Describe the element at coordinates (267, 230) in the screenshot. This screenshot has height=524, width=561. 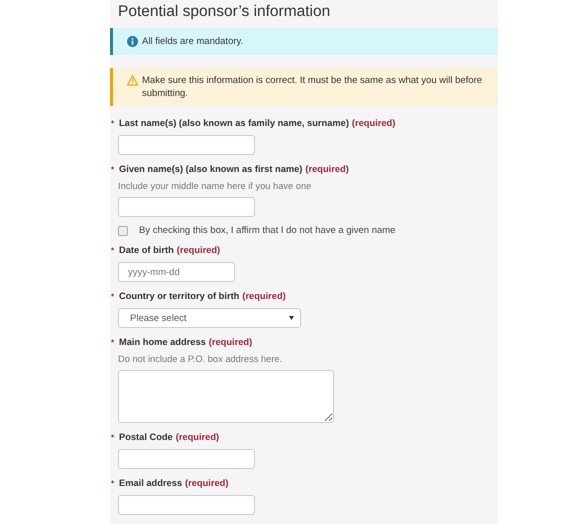
I see `checkbox-label: By checking this box, I affirm that I do not have a given name` at that location.